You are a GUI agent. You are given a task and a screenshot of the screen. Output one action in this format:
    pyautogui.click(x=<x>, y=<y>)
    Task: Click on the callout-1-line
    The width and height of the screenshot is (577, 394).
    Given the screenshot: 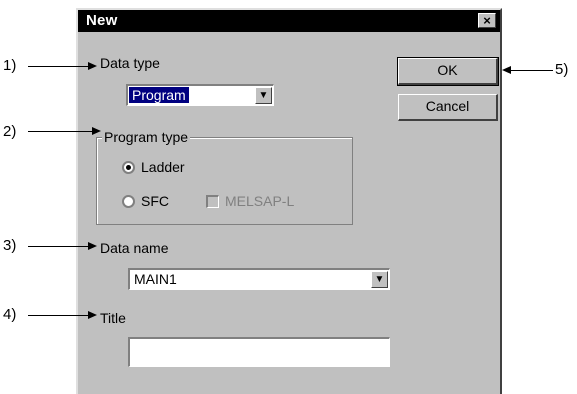 What is the action you would take?
    pyautogui.click(x=58, y=66)
    